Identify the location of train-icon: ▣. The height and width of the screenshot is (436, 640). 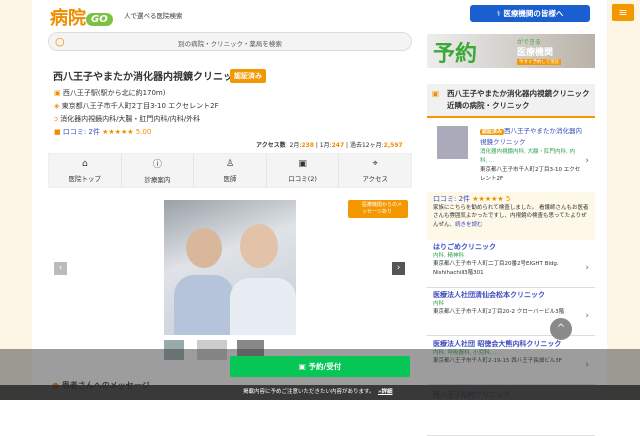
(58, 93).